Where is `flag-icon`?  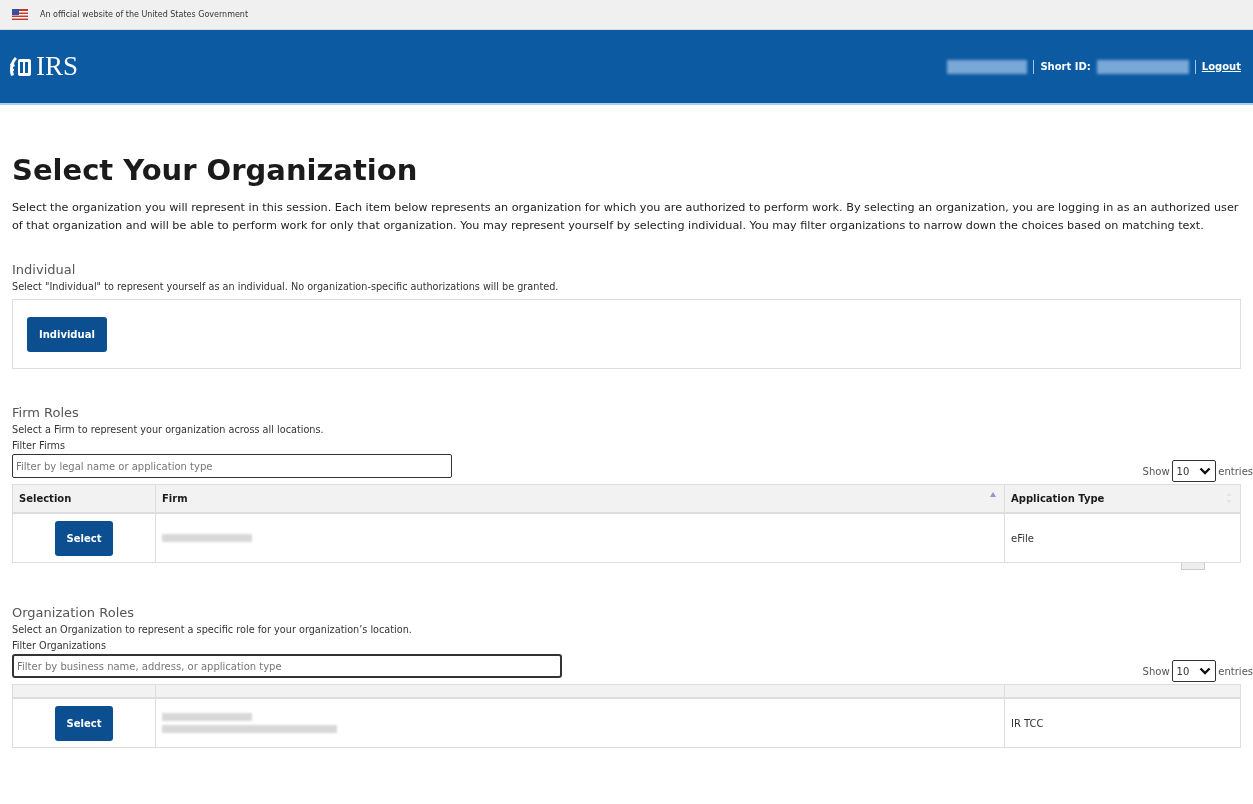
flag-icon is located at coordinates (20, 14).